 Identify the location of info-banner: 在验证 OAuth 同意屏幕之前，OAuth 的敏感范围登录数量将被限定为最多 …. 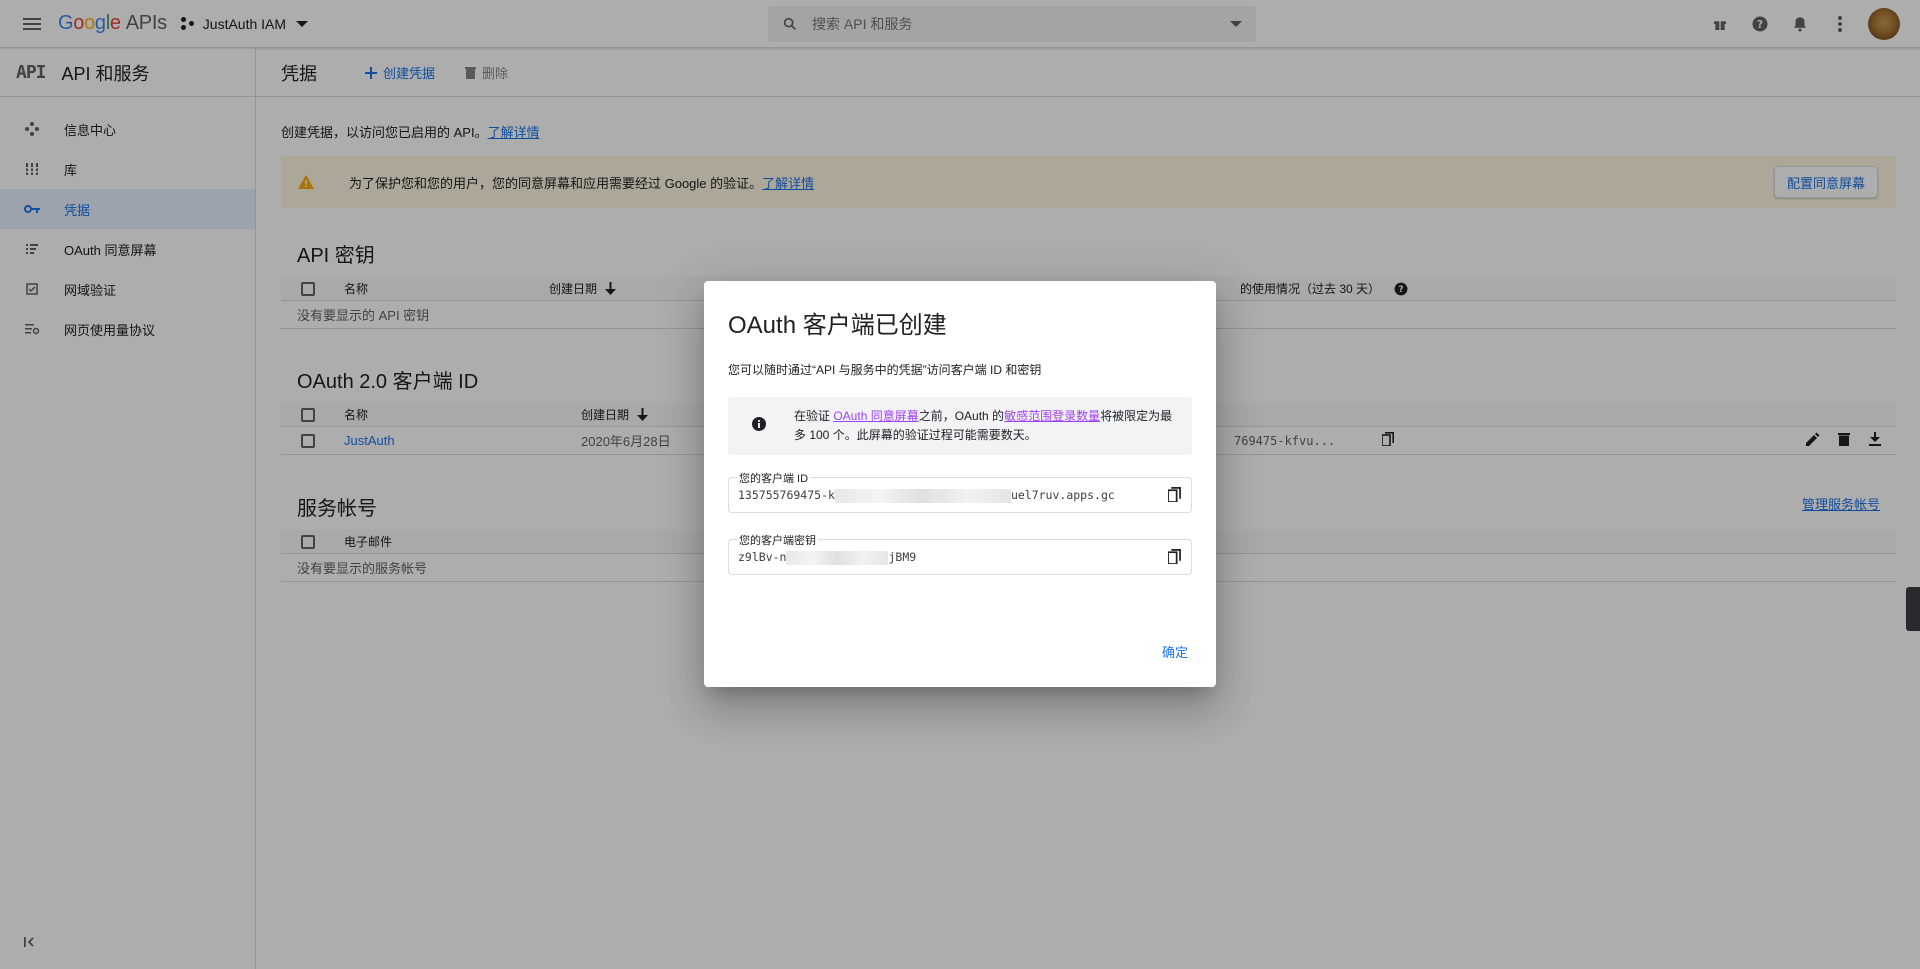
(960, 426).